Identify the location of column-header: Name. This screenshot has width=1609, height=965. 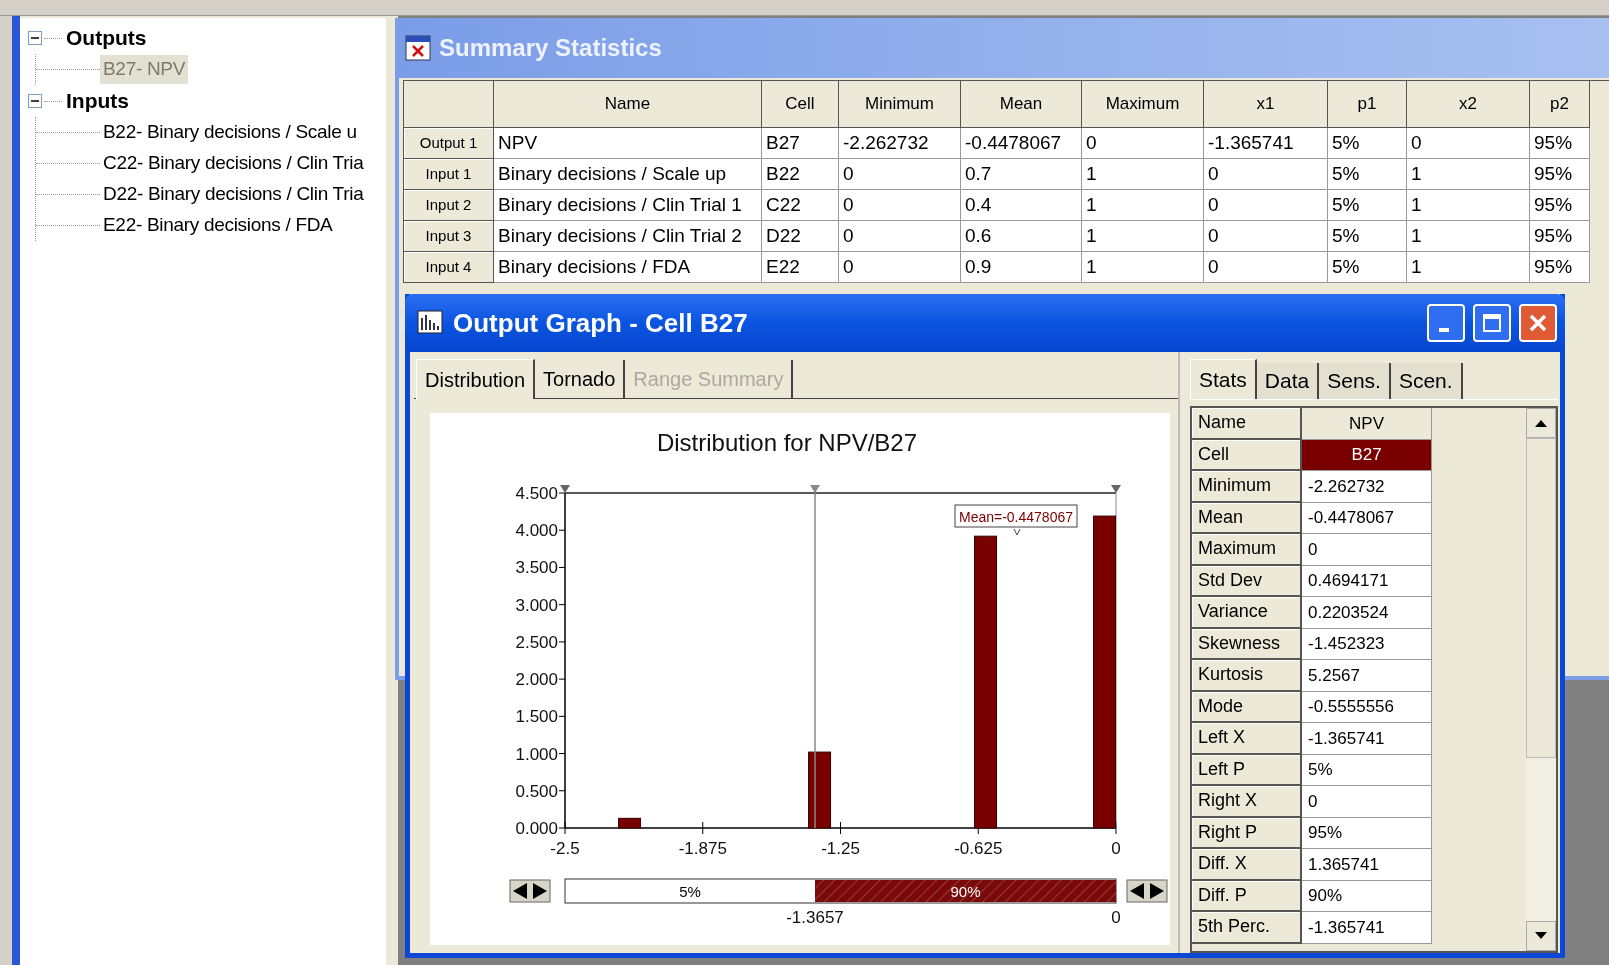
(628, 104).